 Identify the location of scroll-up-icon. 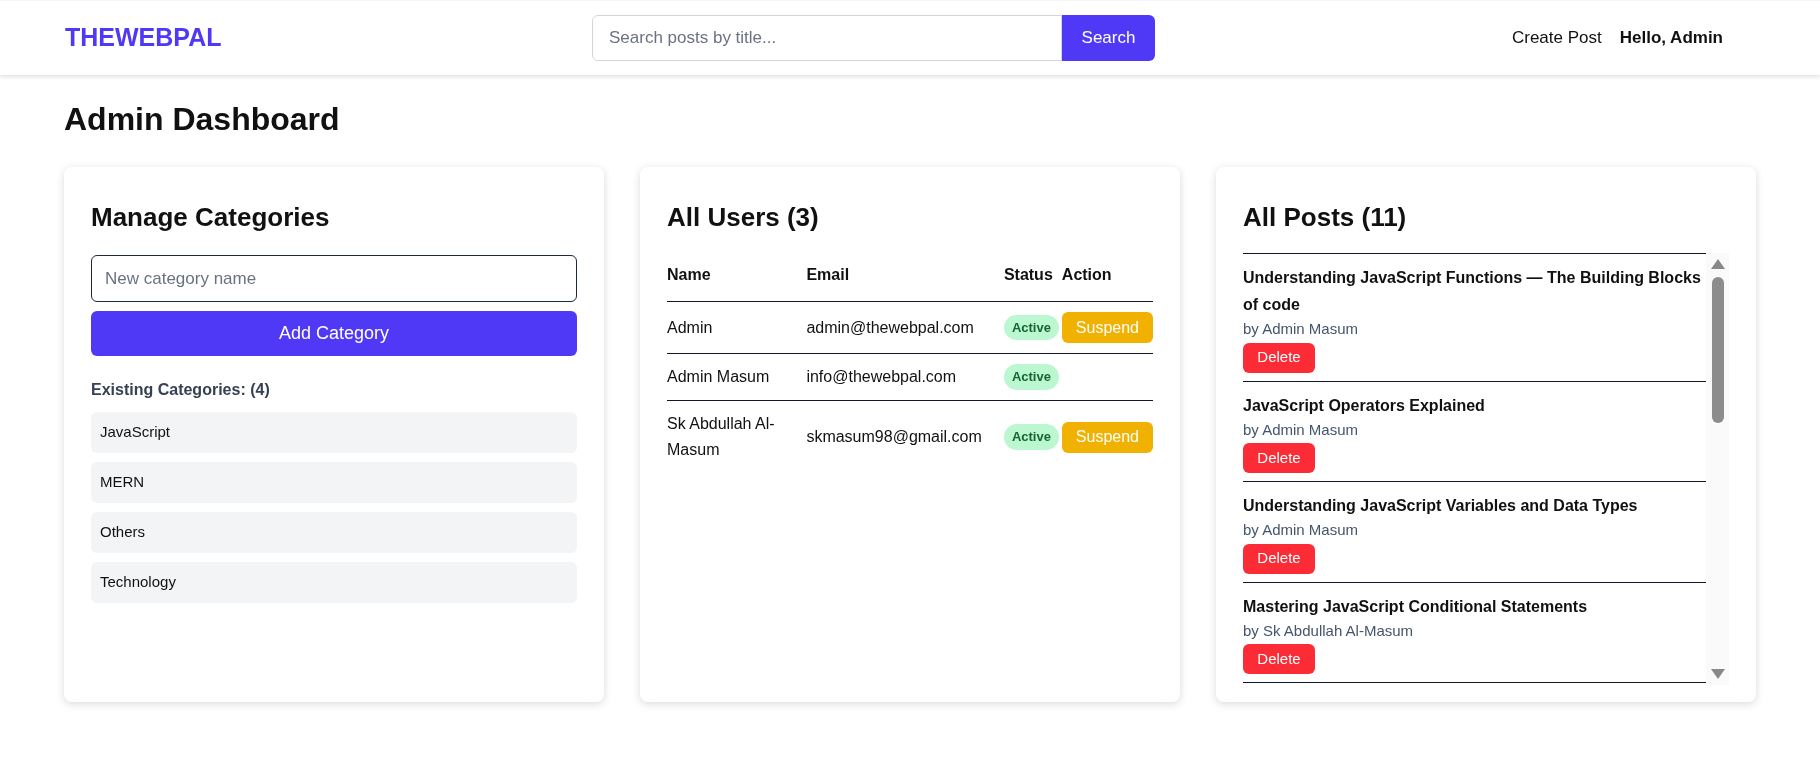
(1717, 264).